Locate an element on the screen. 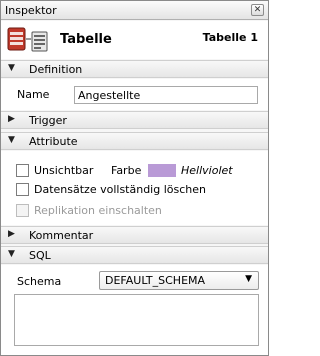 The height and width of the screenshot is (356, 320). replikation-label: Replikation einschalten is located at coordinates (98, 210).